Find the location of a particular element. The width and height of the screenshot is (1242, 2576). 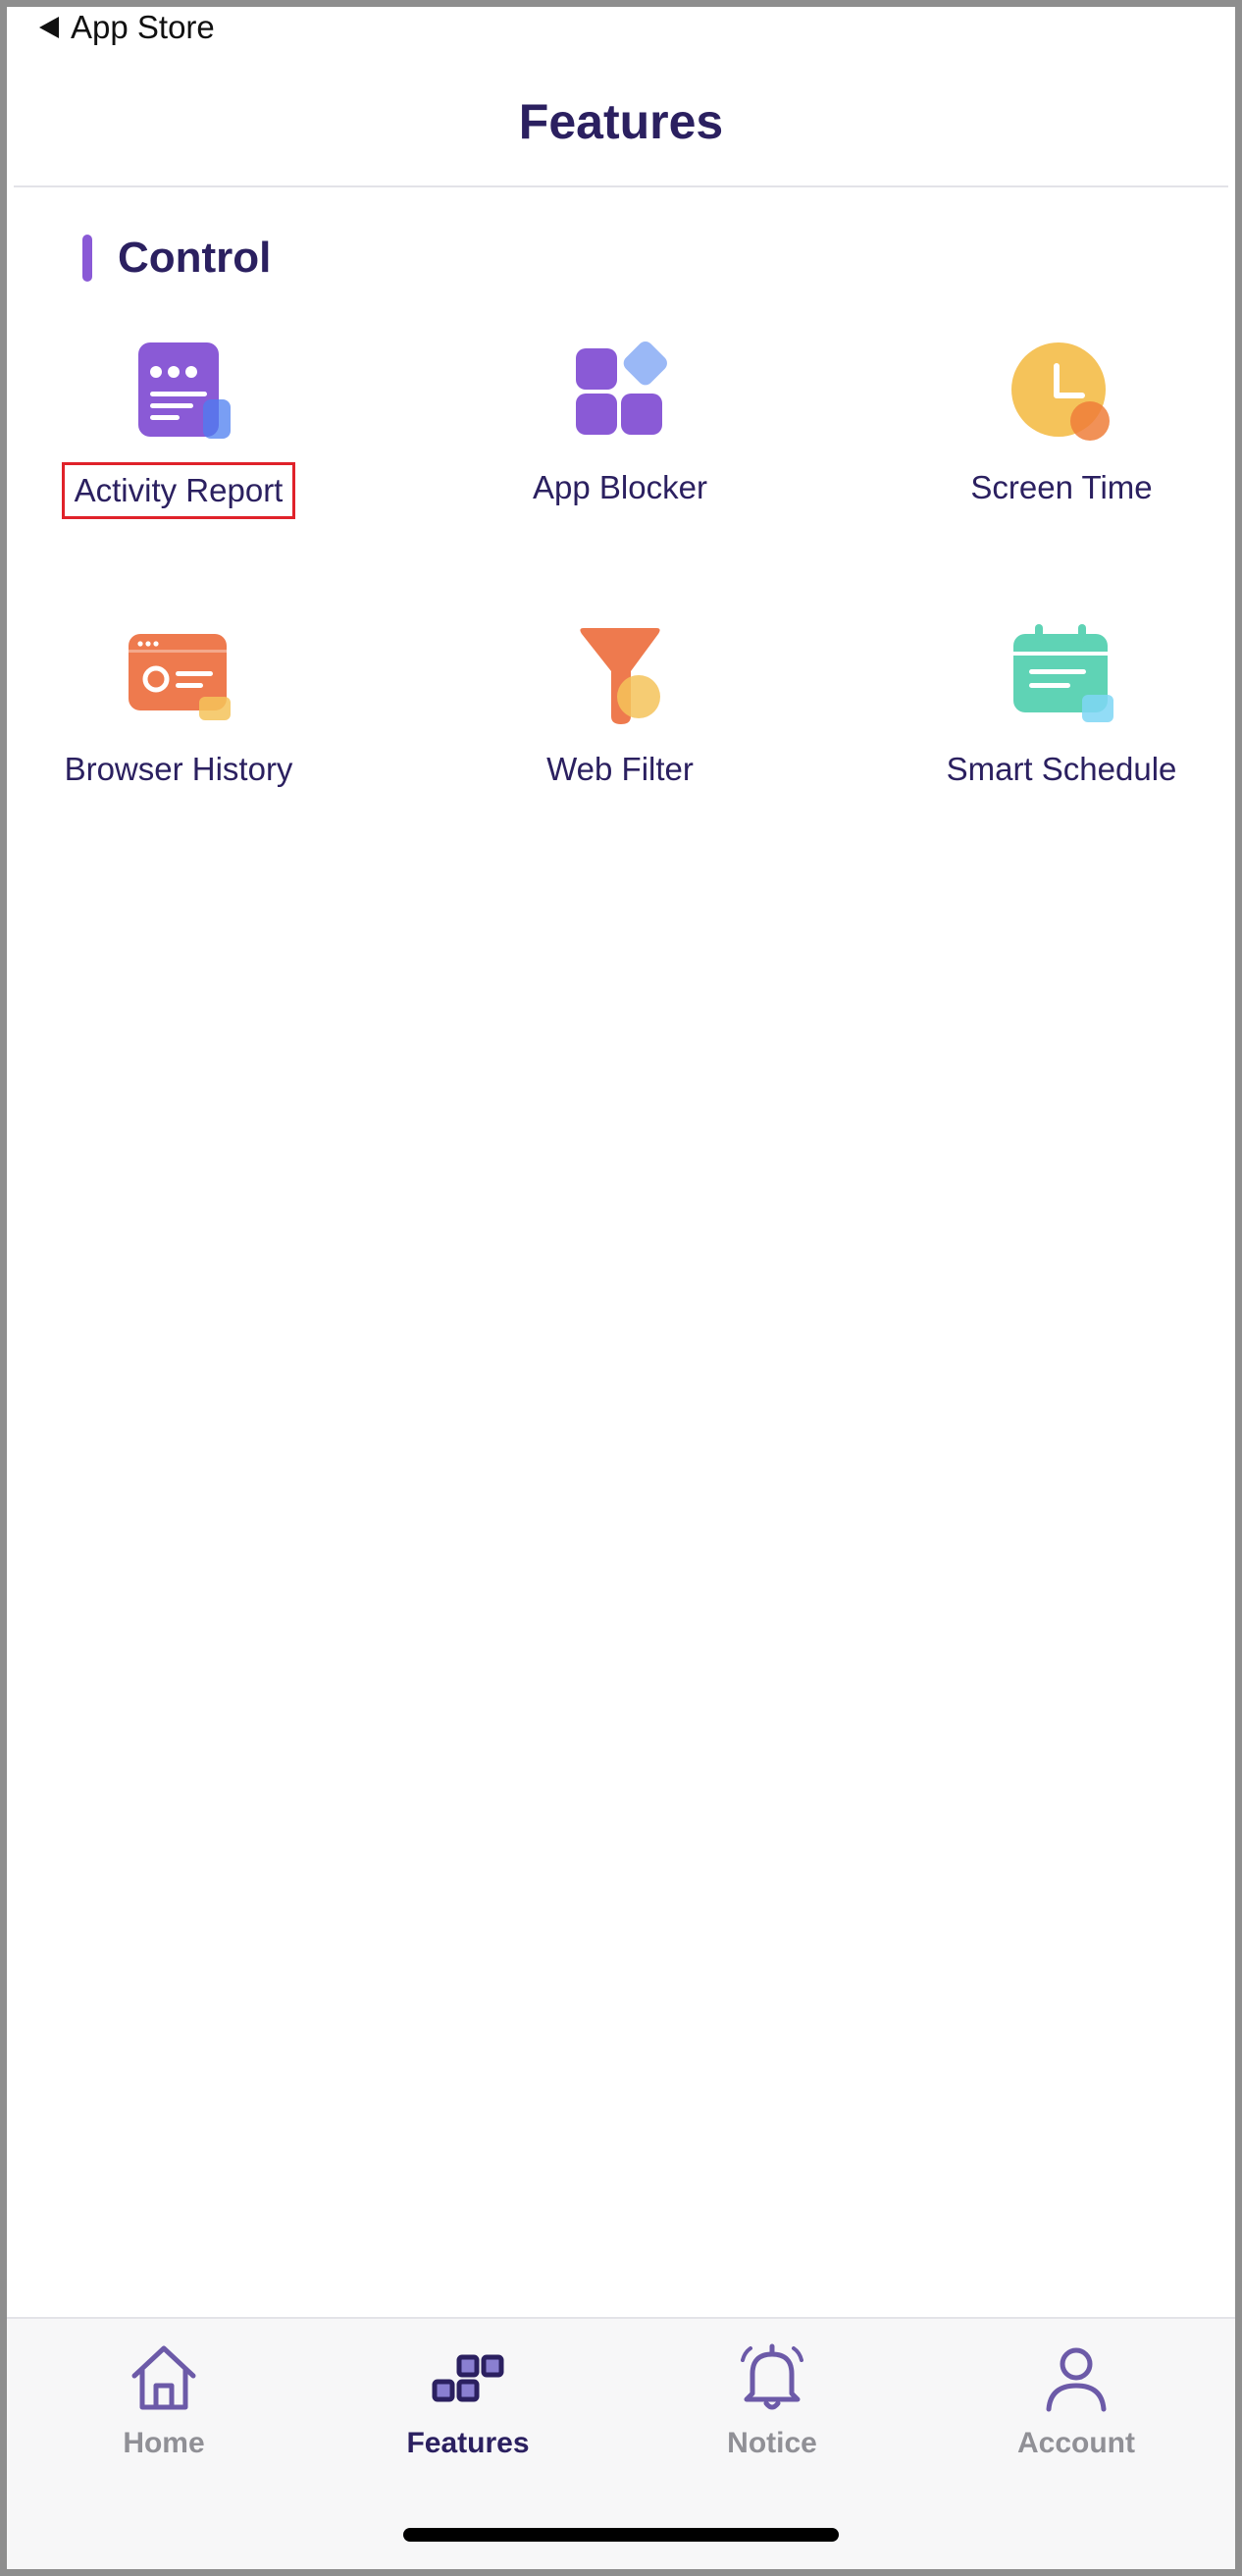

back-label: App Store is located at coordinates (143, 27).